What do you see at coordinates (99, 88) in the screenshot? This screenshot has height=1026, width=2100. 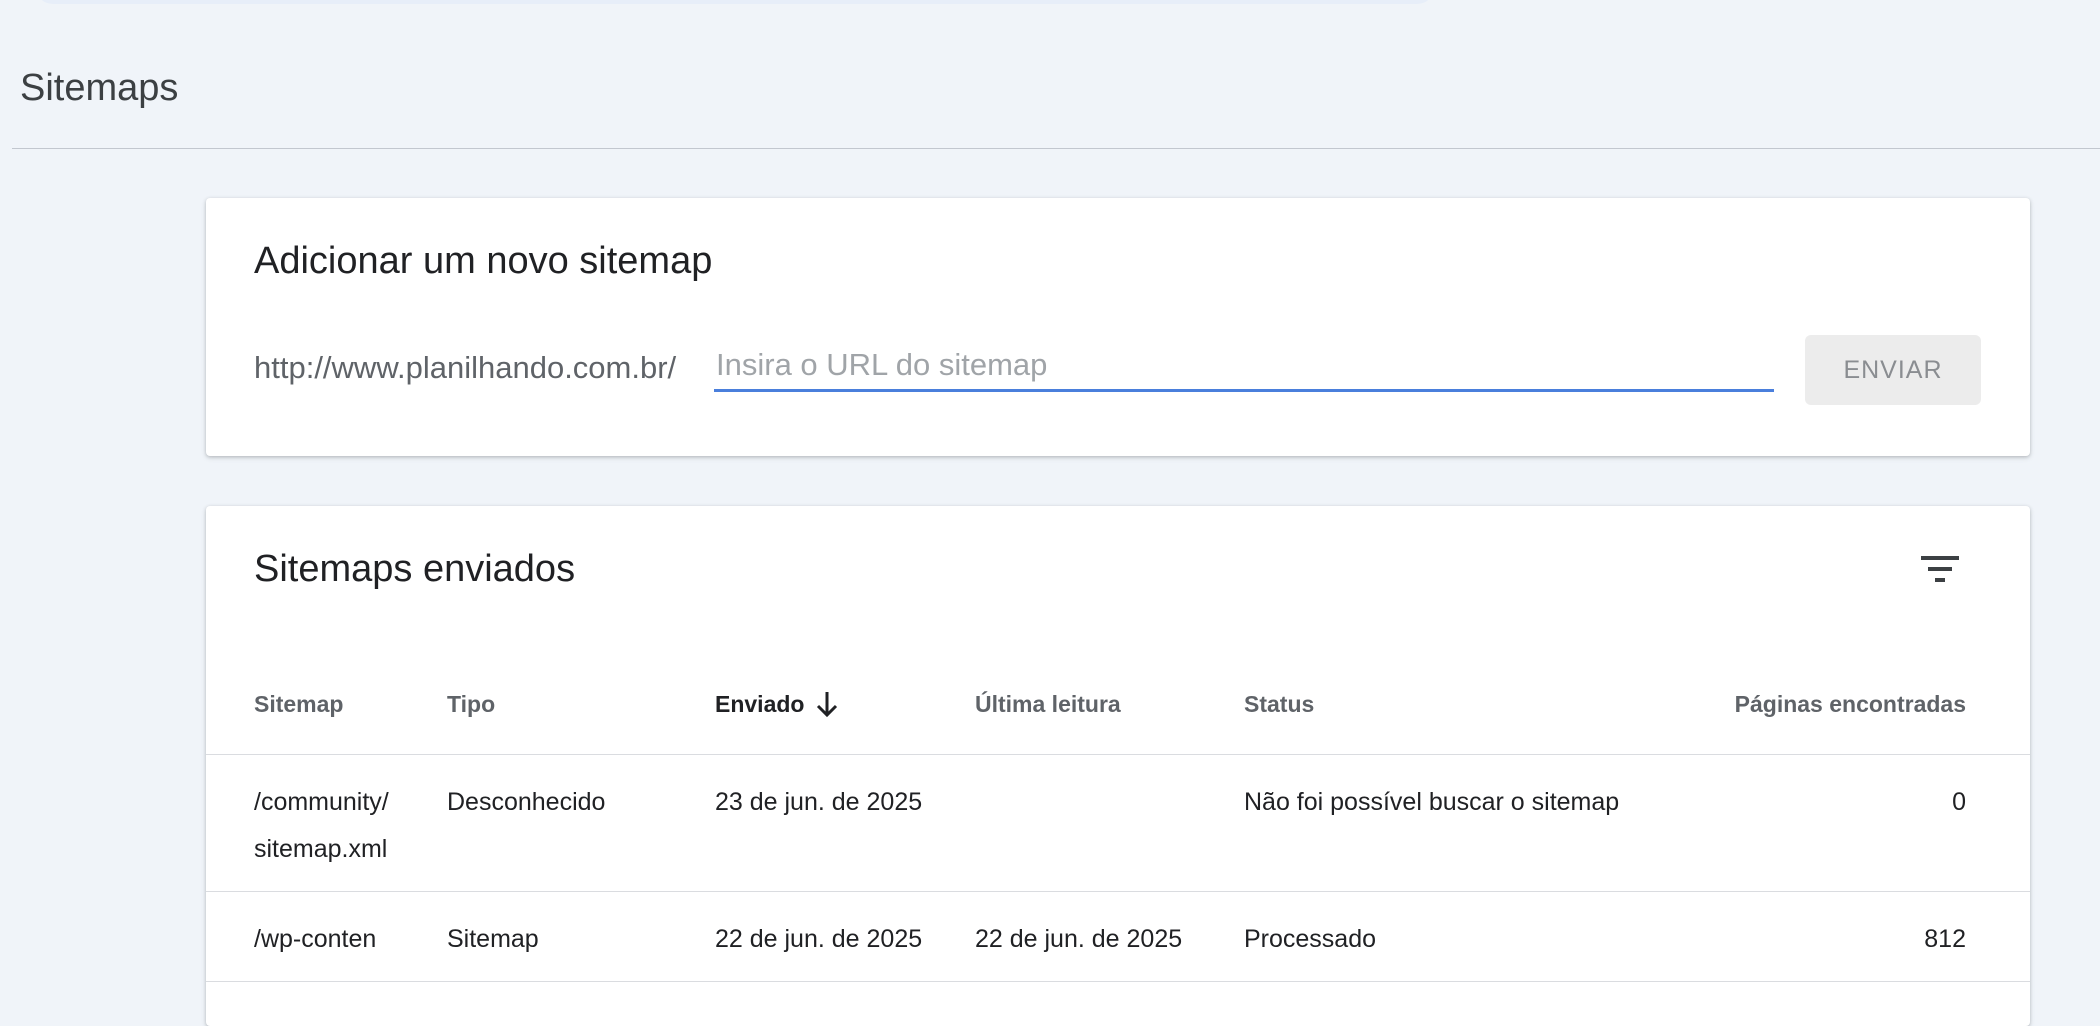 I see `page-title: Sitemaps` at bounding box center [99, 88].